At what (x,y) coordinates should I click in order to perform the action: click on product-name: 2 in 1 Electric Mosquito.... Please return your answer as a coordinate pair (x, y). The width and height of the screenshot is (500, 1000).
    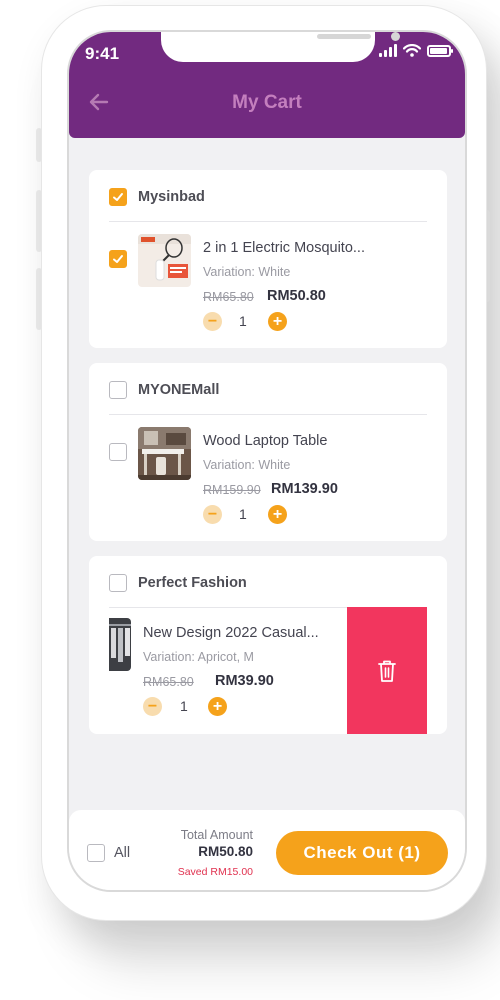
    Looking at the image, I should click on (284, 248).